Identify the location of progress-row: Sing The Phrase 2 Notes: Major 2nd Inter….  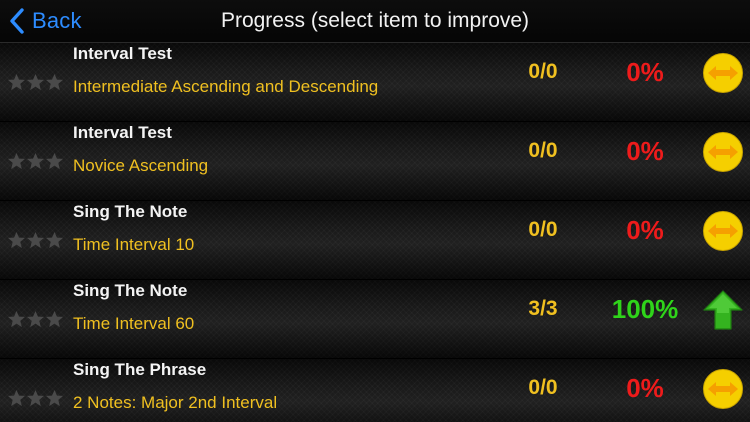
(375, 390).